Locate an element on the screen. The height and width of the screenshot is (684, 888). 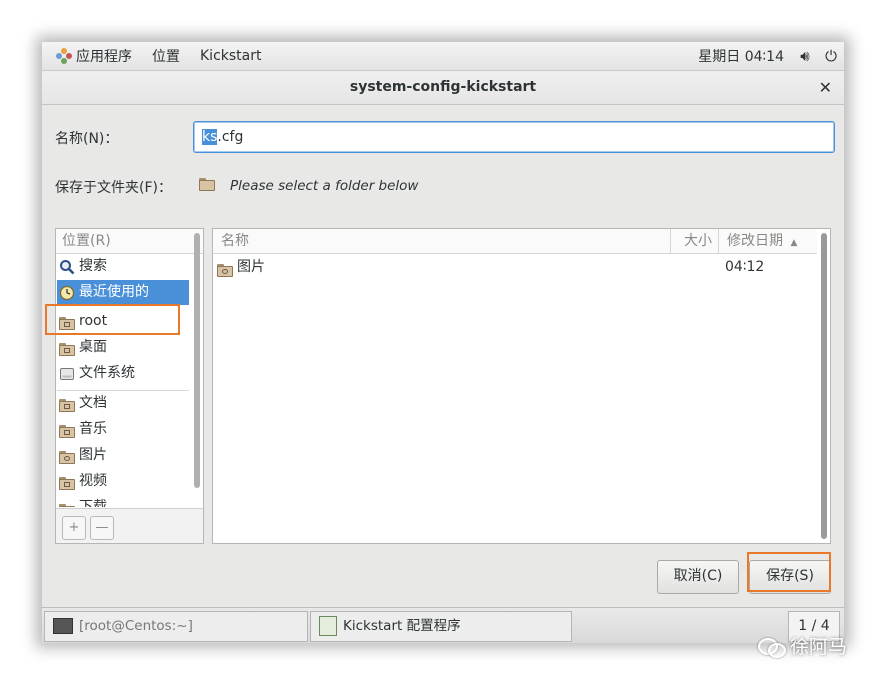
filename-selected-text: ks is located at coordinates (210, 137).